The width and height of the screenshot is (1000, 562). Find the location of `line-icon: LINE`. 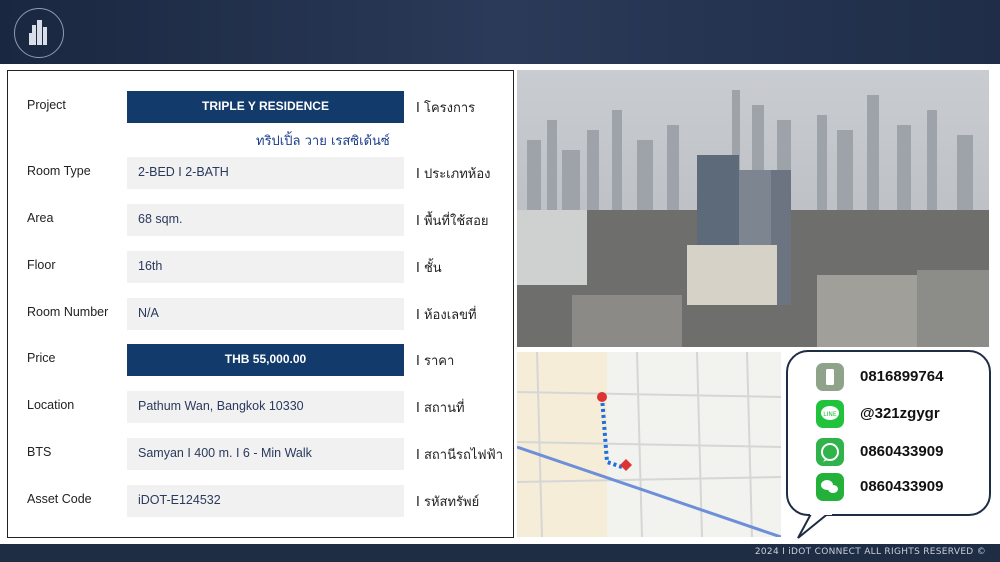

line-icon: LINE is located at coordinates (830, 414).